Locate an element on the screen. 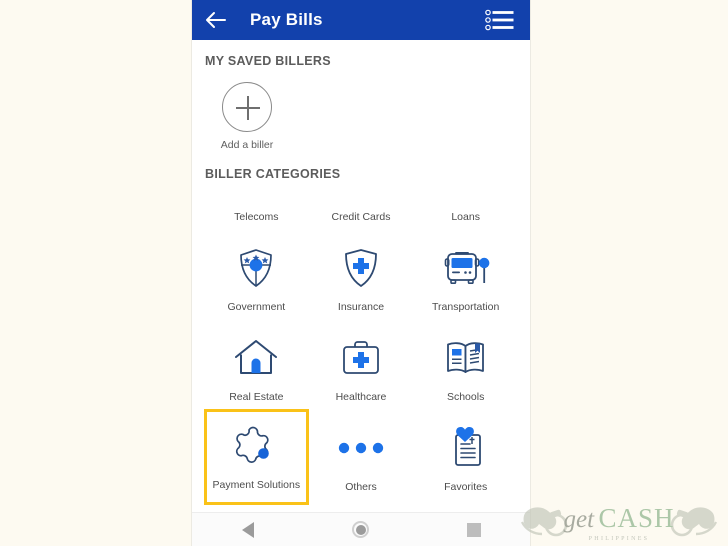  getcash-watermark: get CASH PHILIPPINES is located at coordinates (619, 518).